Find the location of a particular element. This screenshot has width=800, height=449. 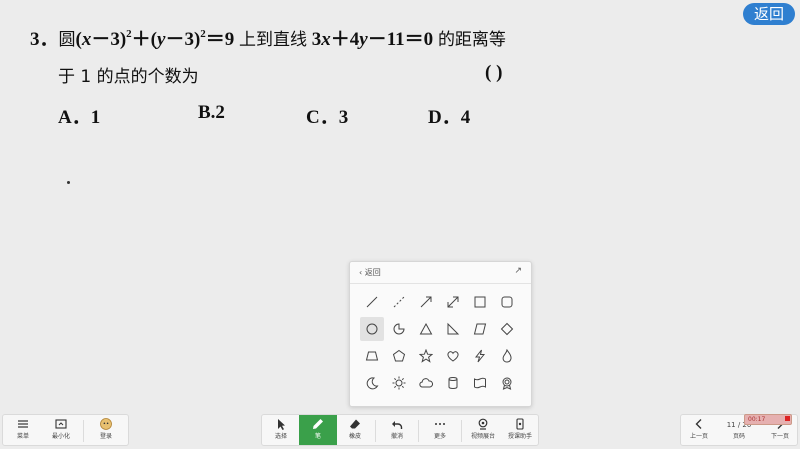

login-button: 登录 is located at coordinates (106, 430).